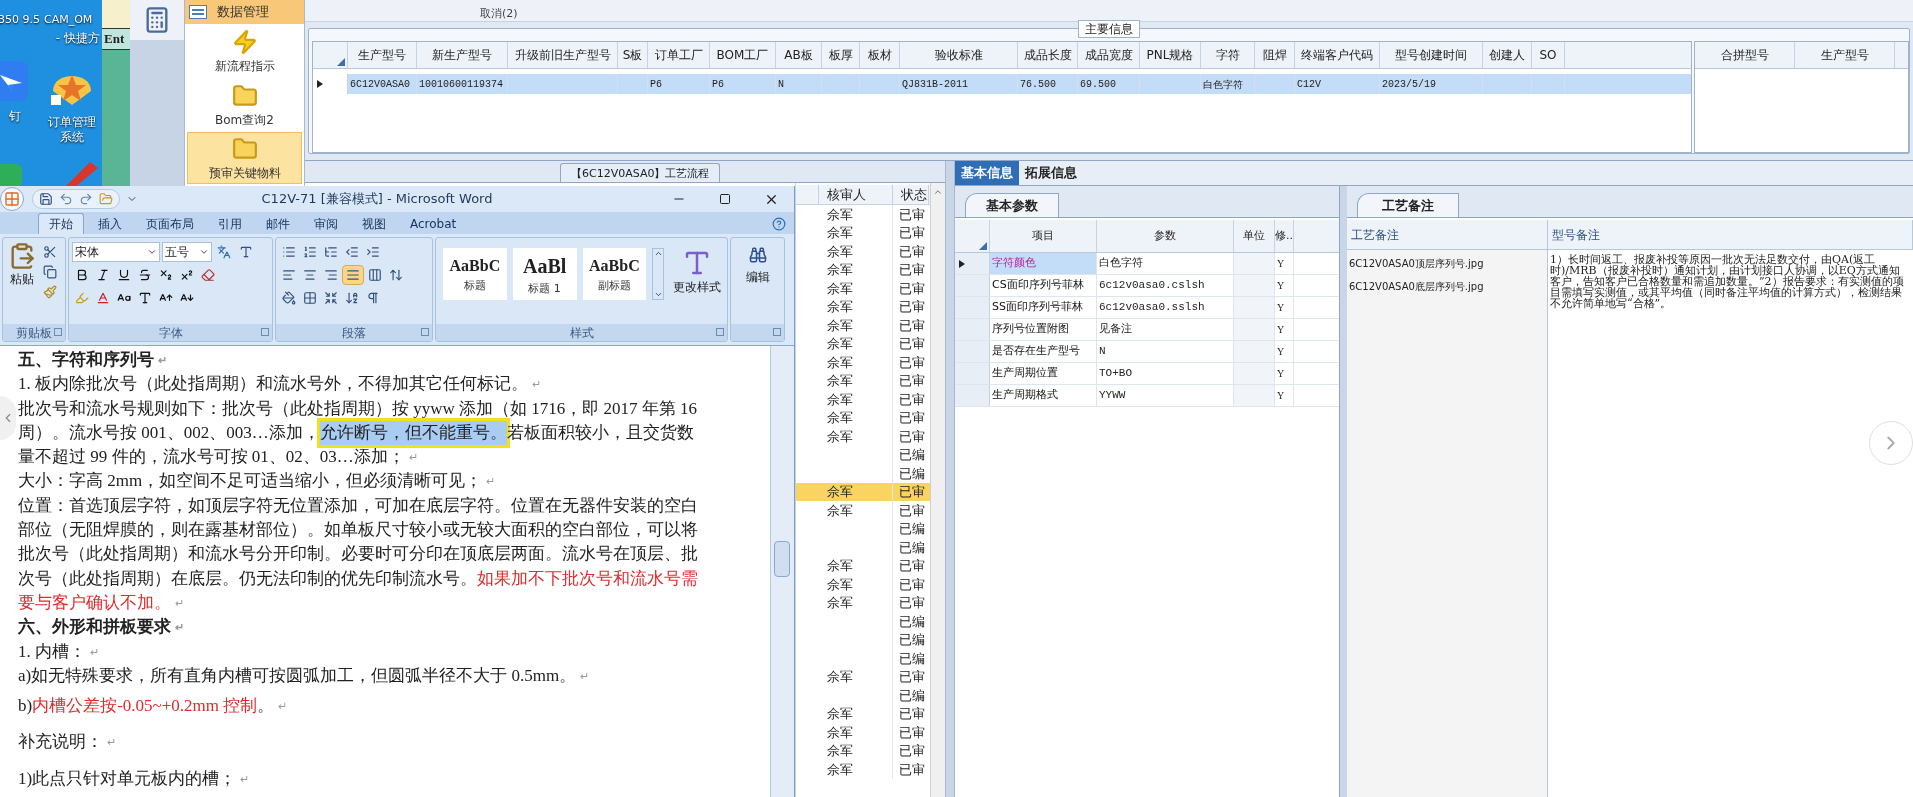 Image resolution: width=1913 pixels, height=797 pixels. Describe the element at coordinates (46, 199) in the screenshot. I see `save-icon` at that location.